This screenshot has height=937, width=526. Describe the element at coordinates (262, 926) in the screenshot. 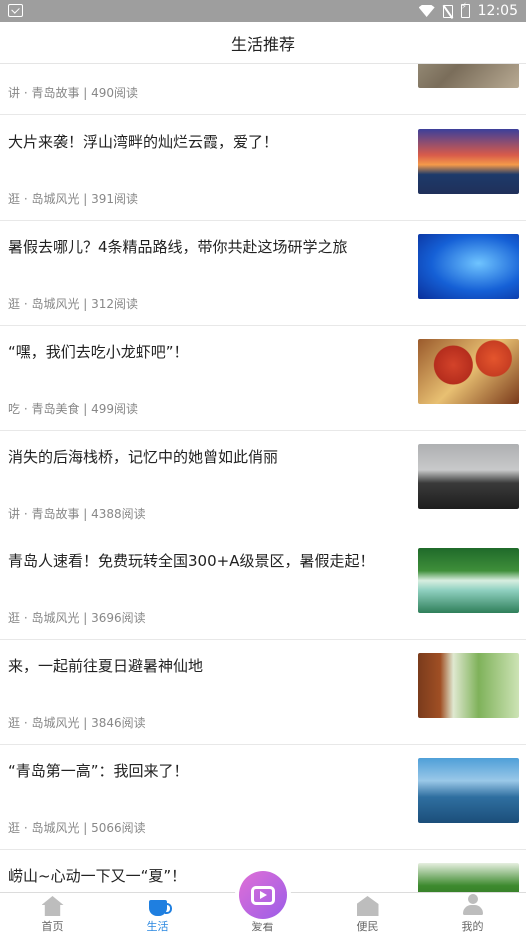

I see `tab-label: 爱看` at that location.